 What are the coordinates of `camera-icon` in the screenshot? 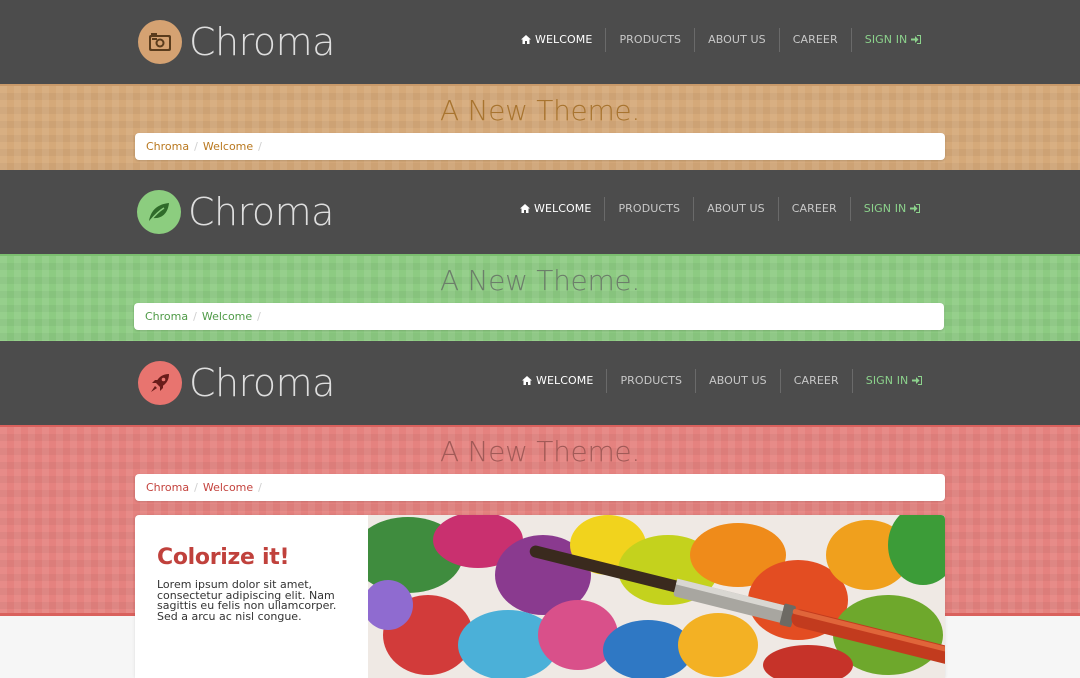 It's located at (160, 42).